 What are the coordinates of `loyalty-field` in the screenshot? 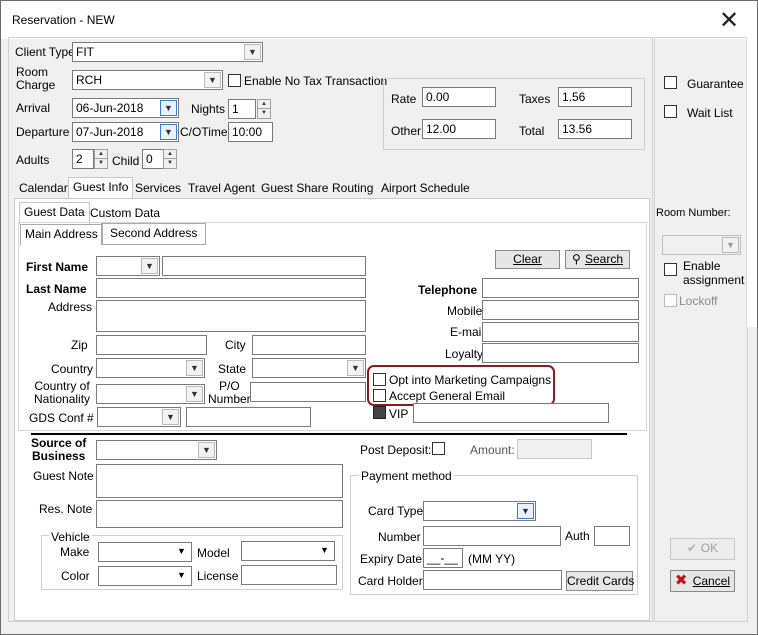 It's located at (560, 353).